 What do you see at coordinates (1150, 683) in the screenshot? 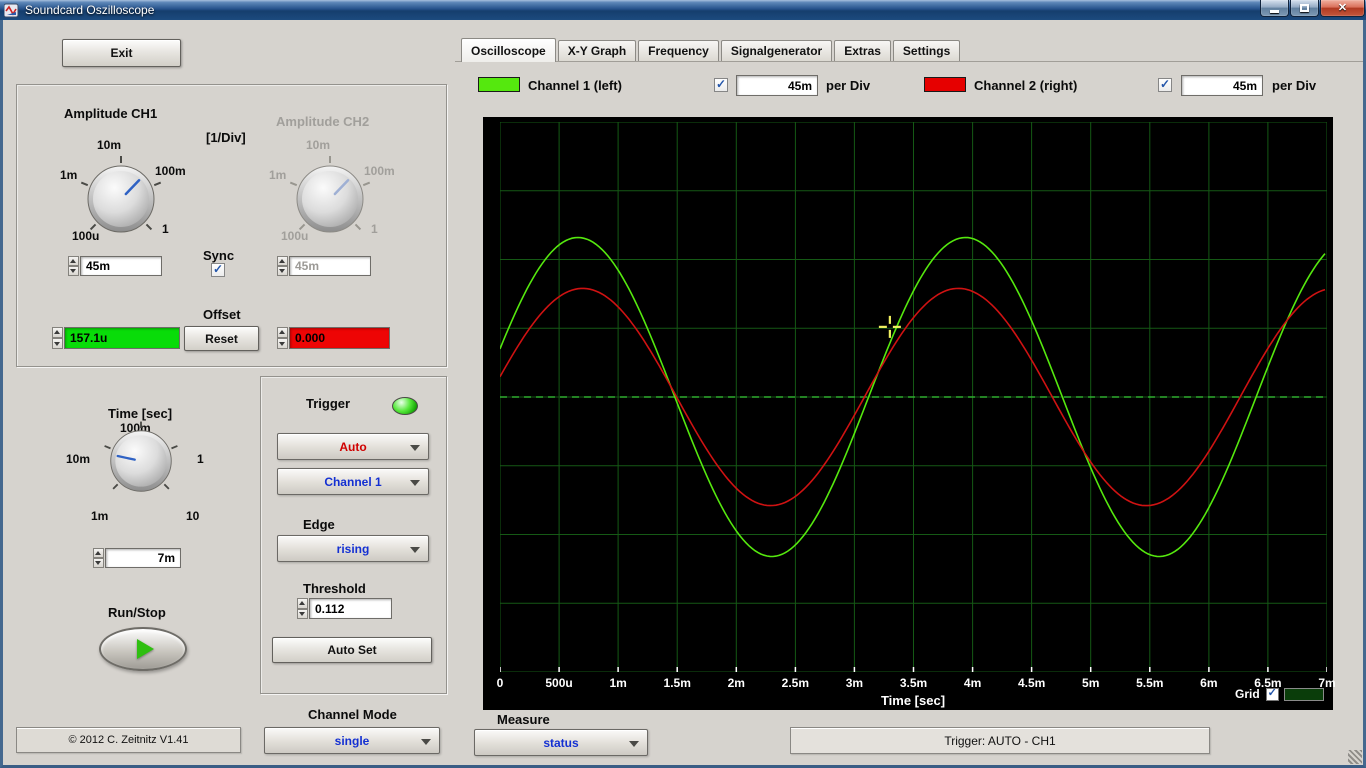
I see `x-tick-label: 5.5m` at bounding box center [1150, 683].